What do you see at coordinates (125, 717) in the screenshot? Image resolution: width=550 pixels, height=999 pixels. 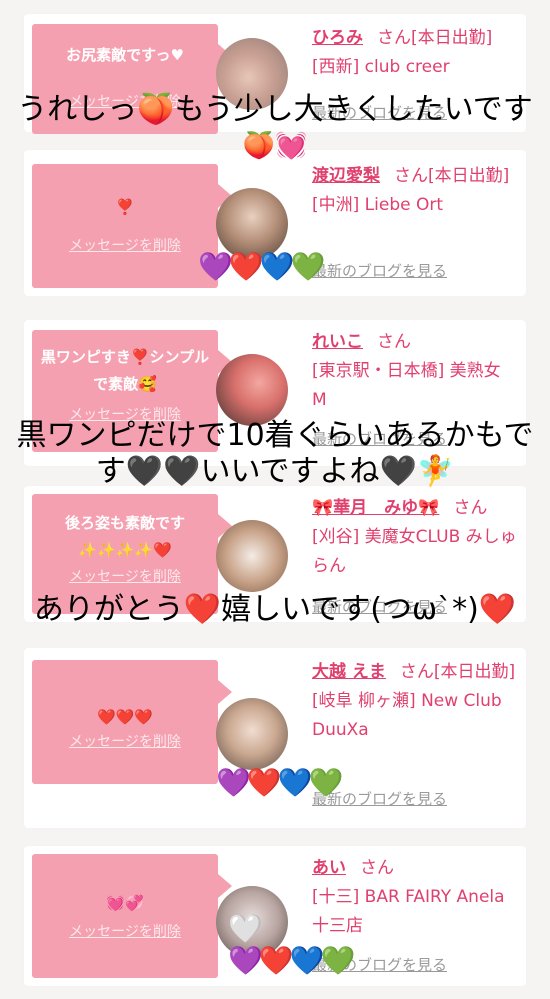 I see `message-text: ❤️❤️❤️` at bounding box center [125, 717].